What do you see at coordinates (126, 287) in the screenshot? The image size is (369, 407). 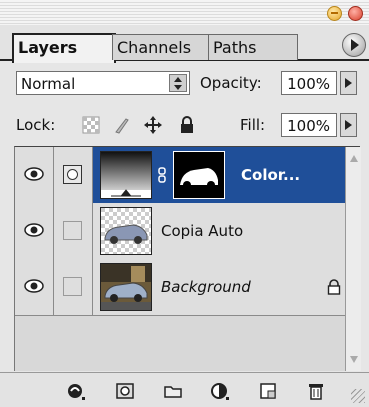 I see `background-photo-thumbnail-icon` at bounding box center [126, 287].